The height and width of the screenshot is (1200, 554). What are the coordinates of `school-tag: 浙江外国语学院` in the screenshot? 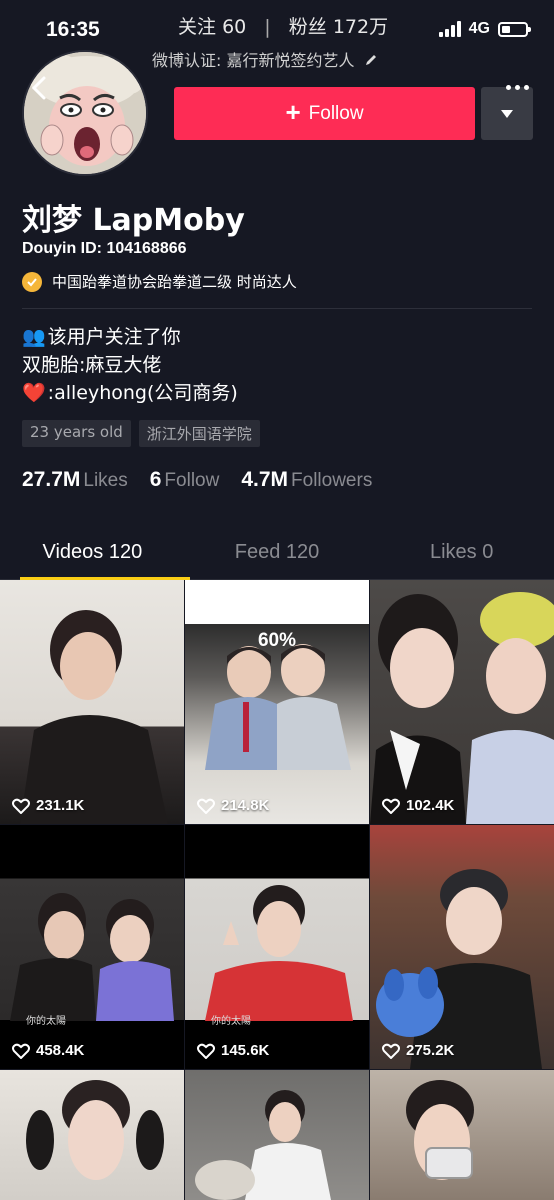 It's located at (199, 433).